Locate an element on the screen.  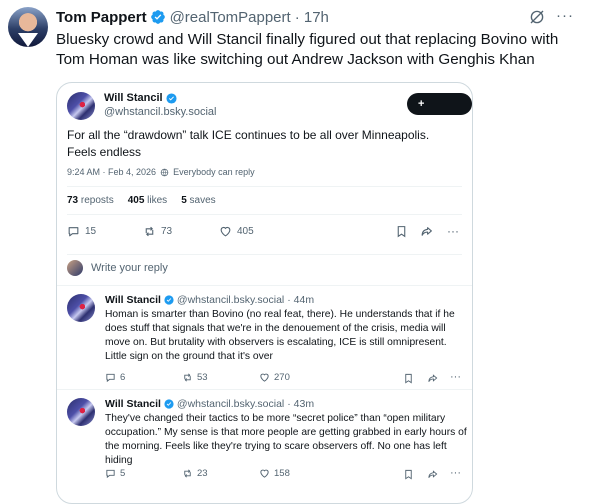
tweet-header: Tom Pappert @realTomPappert · 17h is located at coordinates (192, 17).